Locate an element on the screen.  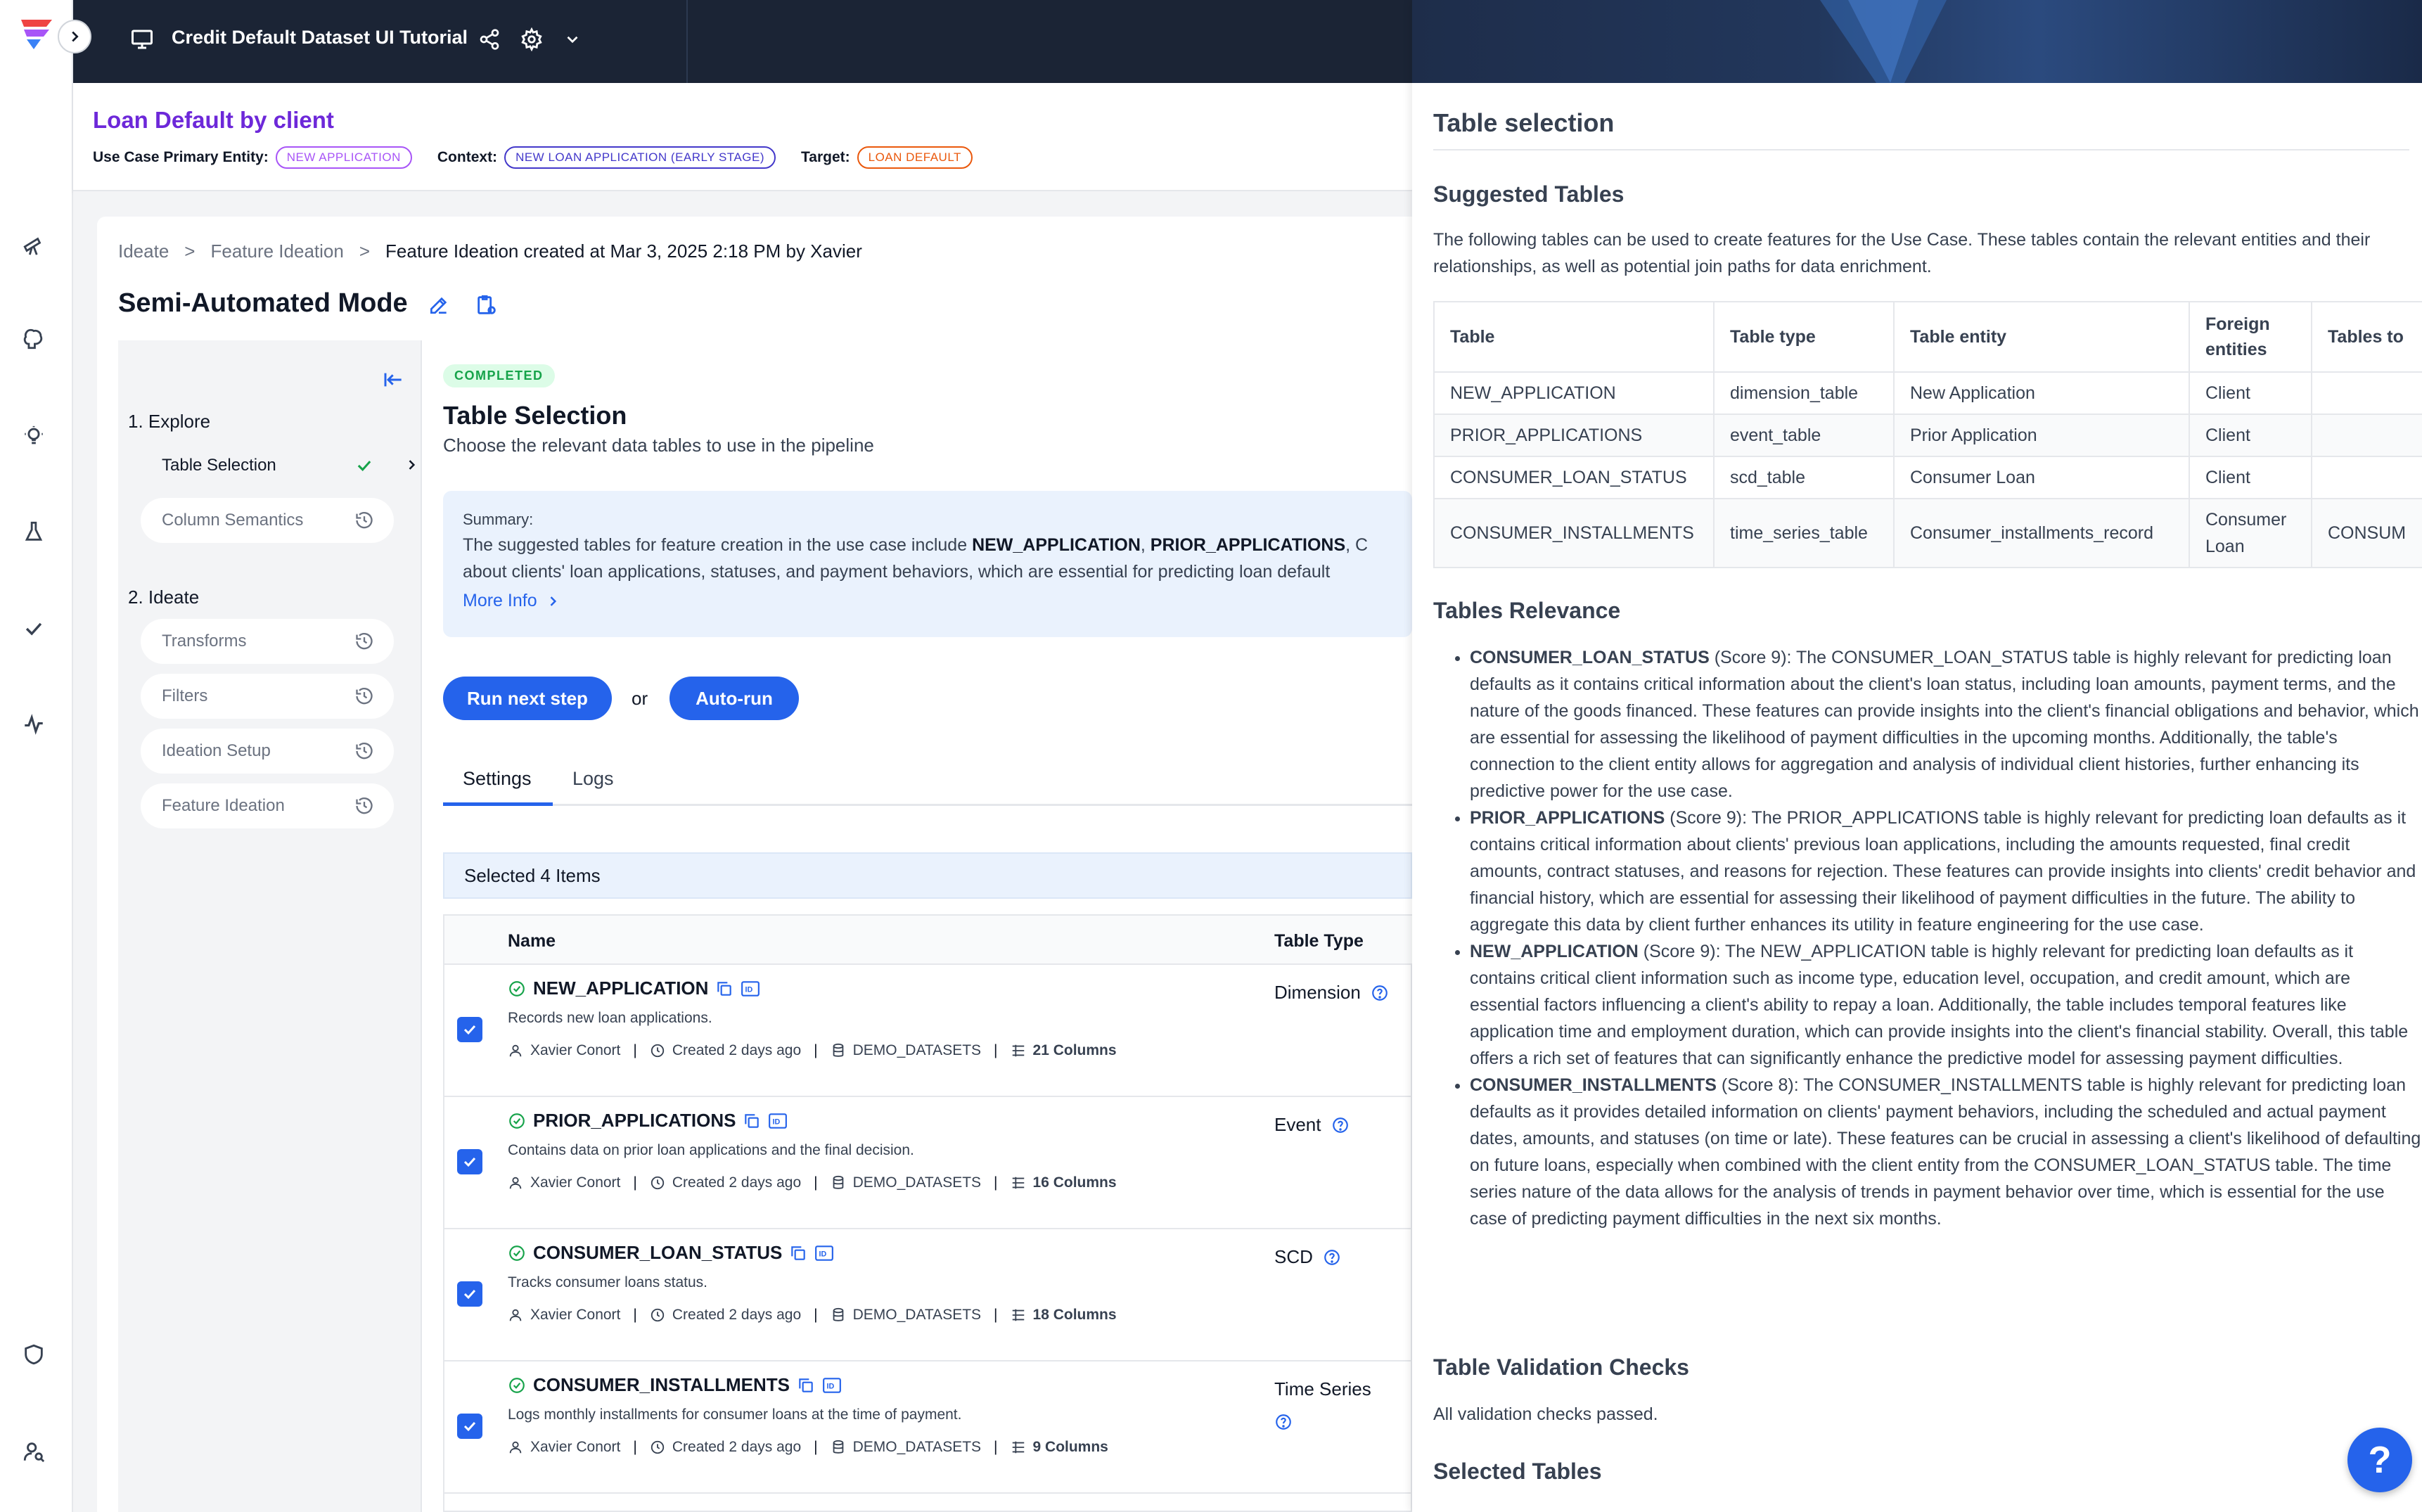
step-filters: Filters is located at coordinates (267, 696).